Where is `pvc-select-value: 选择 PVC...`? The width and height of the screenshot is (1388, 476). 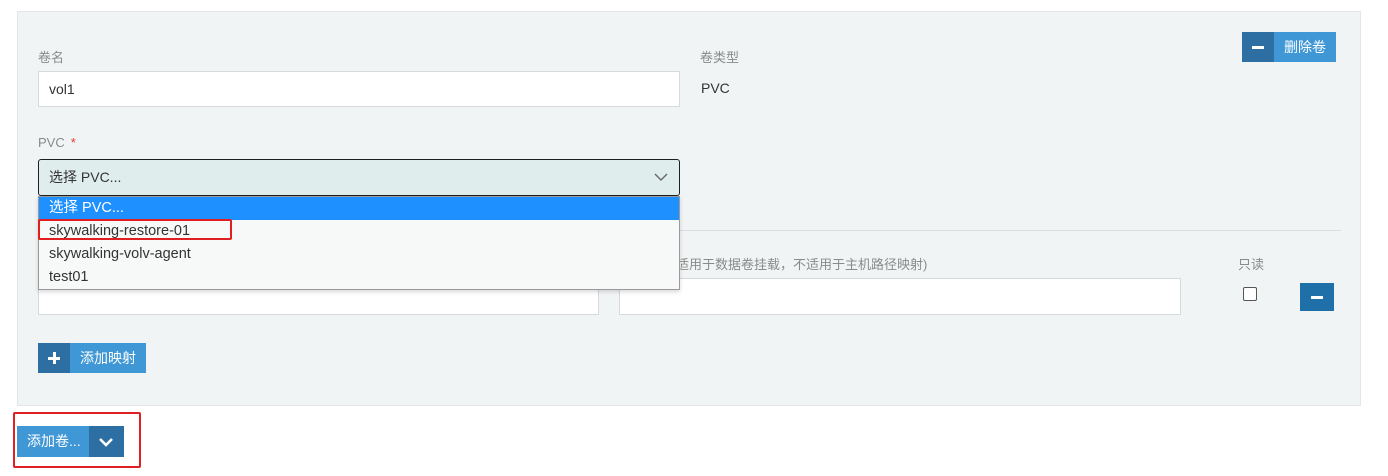 pvc-select-value: 选择 PVC... is located at coordinates (85, 177).